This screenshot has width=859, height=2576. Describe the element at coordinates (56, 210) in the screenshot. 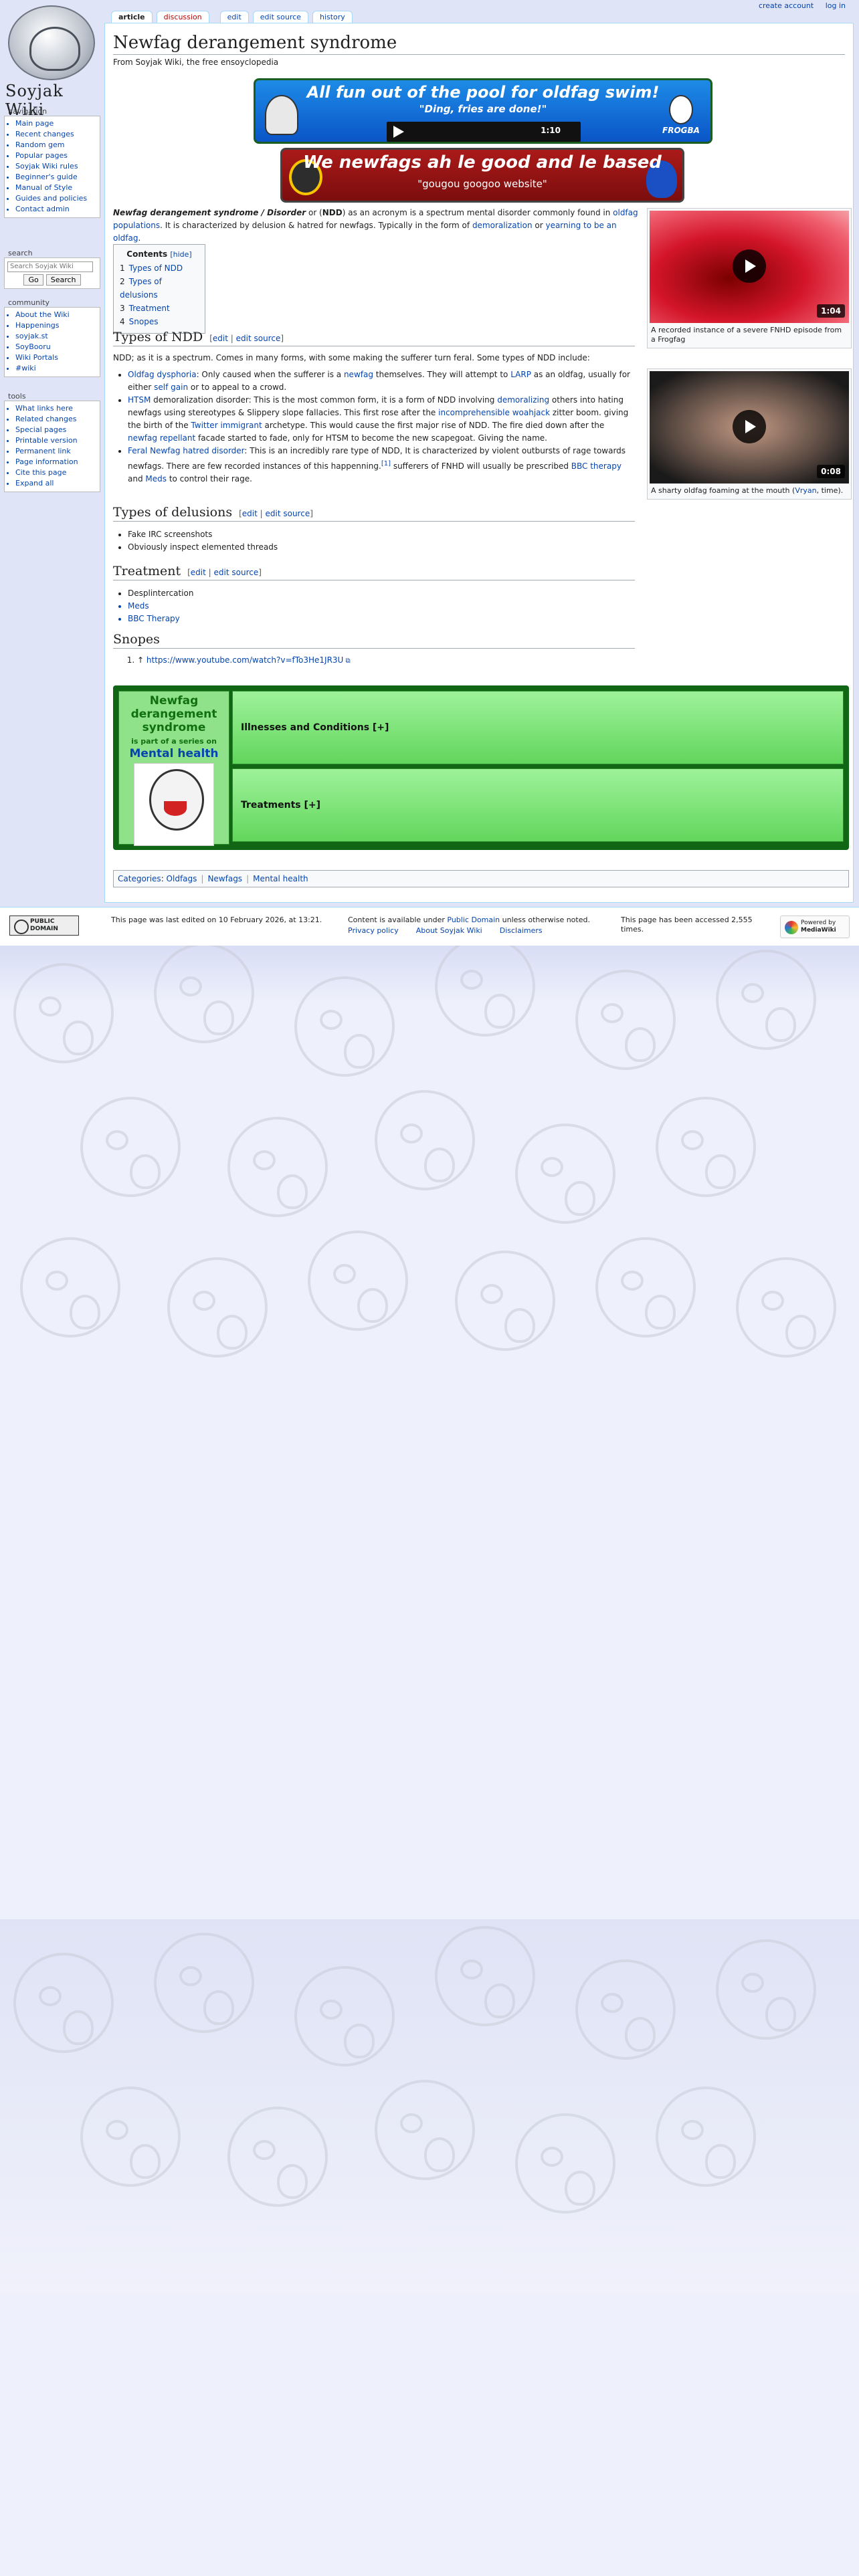

I see `nav-item-contact-admin: Contact admin` at that location.